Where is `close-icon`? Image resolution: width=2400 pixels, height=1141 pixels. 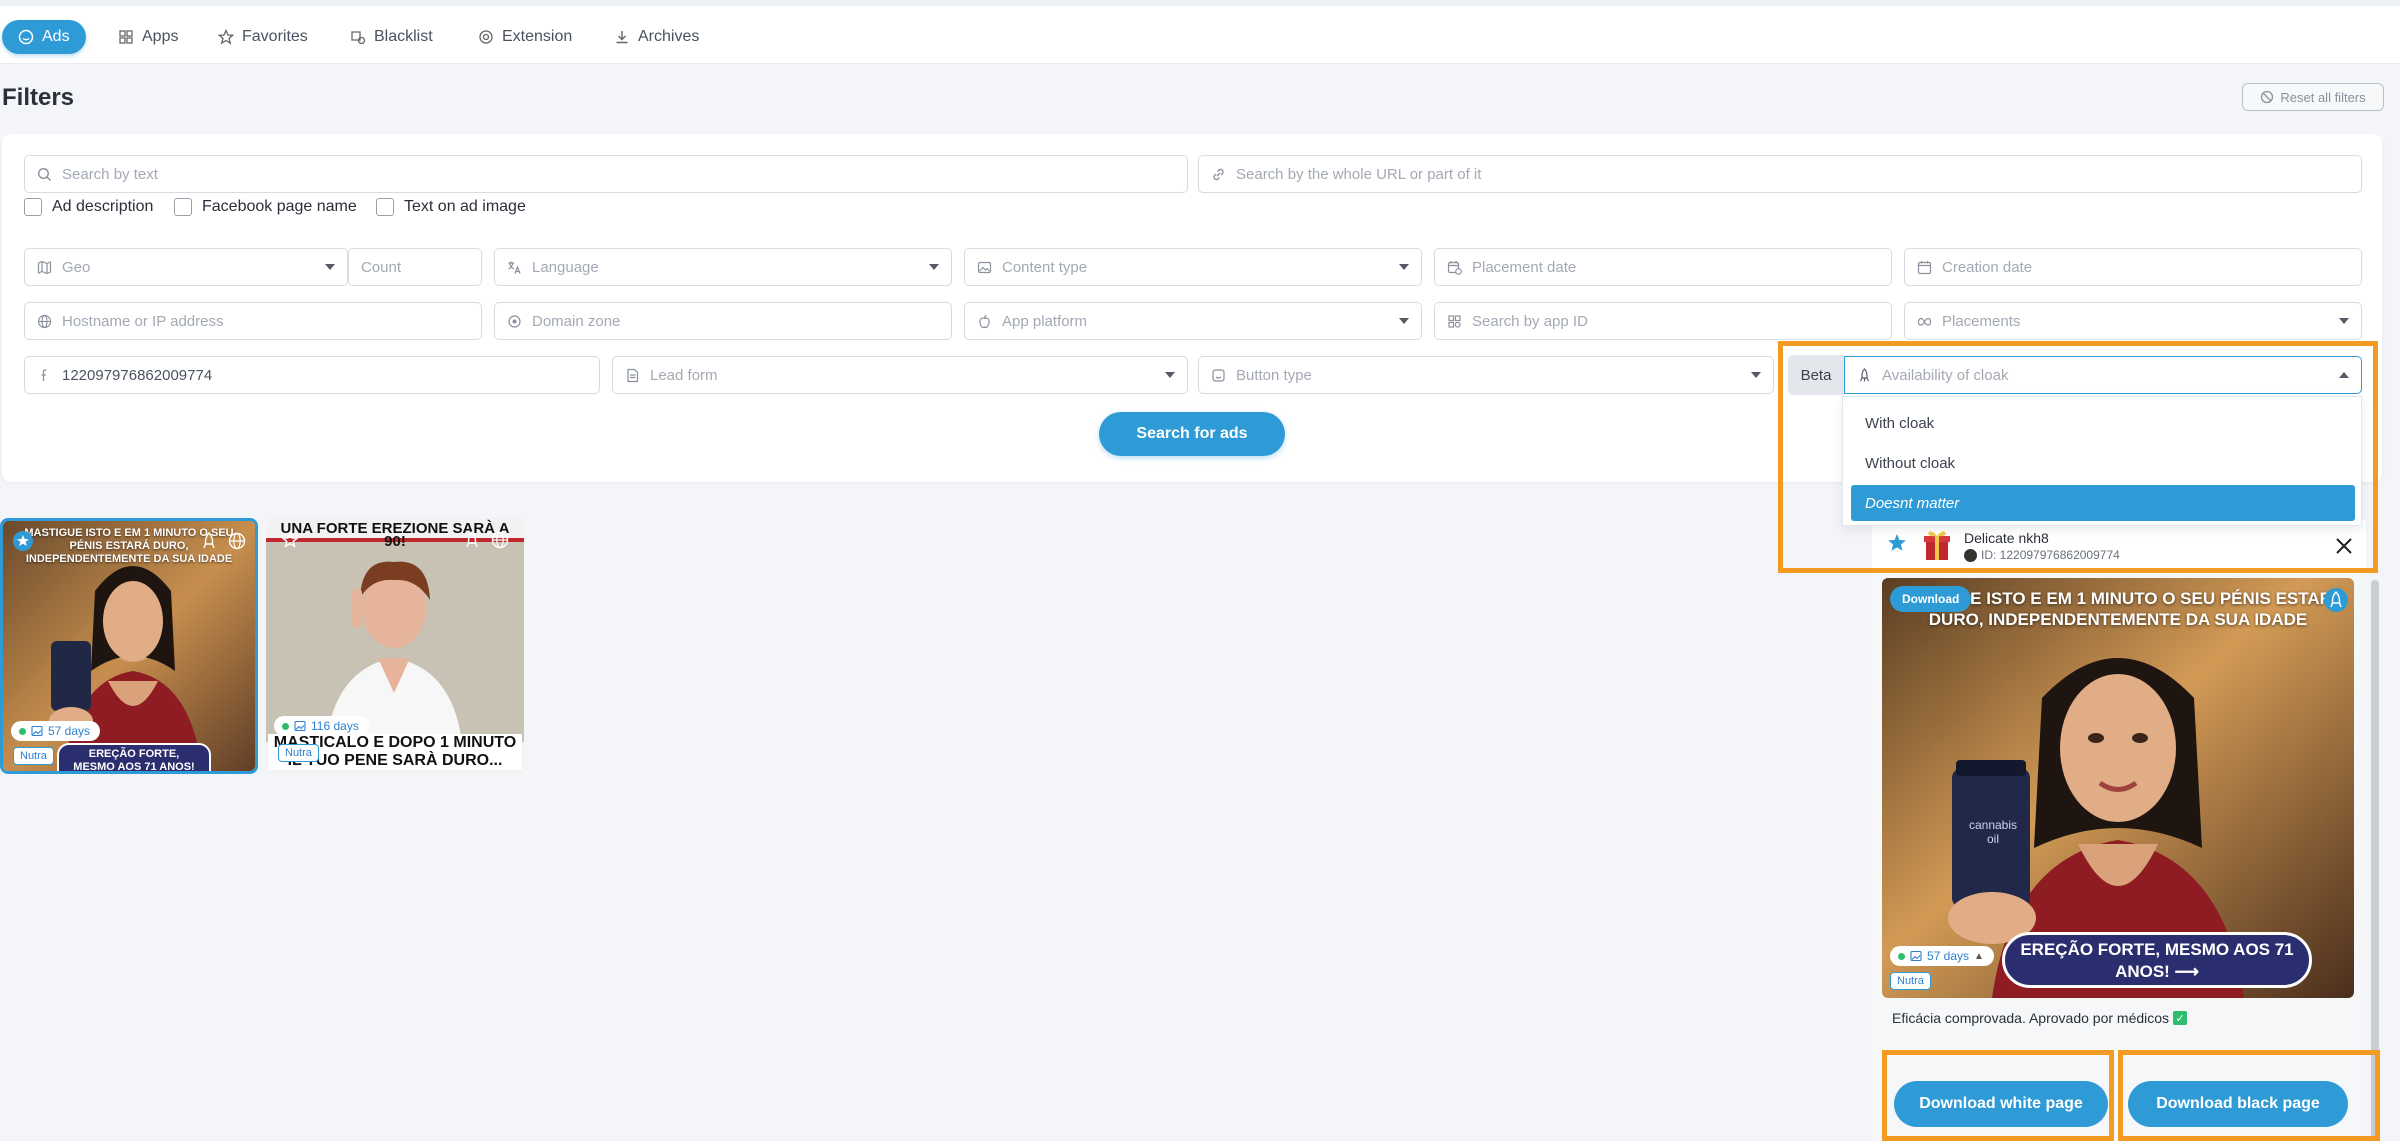
close-icon is located at coordinates (2344, 546).